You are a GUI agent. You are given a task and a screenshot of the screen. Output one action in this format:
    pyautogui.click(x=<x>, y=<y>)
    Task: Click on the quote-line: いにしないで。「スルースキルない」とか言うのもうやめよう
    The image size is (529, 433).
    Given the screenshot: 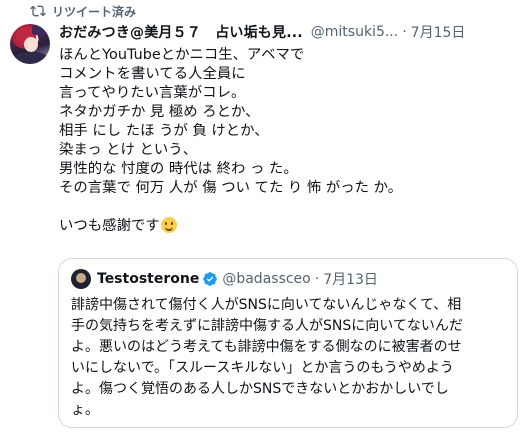 What is the action you would take?
    pyautogui.click(x=262, y=368)
    